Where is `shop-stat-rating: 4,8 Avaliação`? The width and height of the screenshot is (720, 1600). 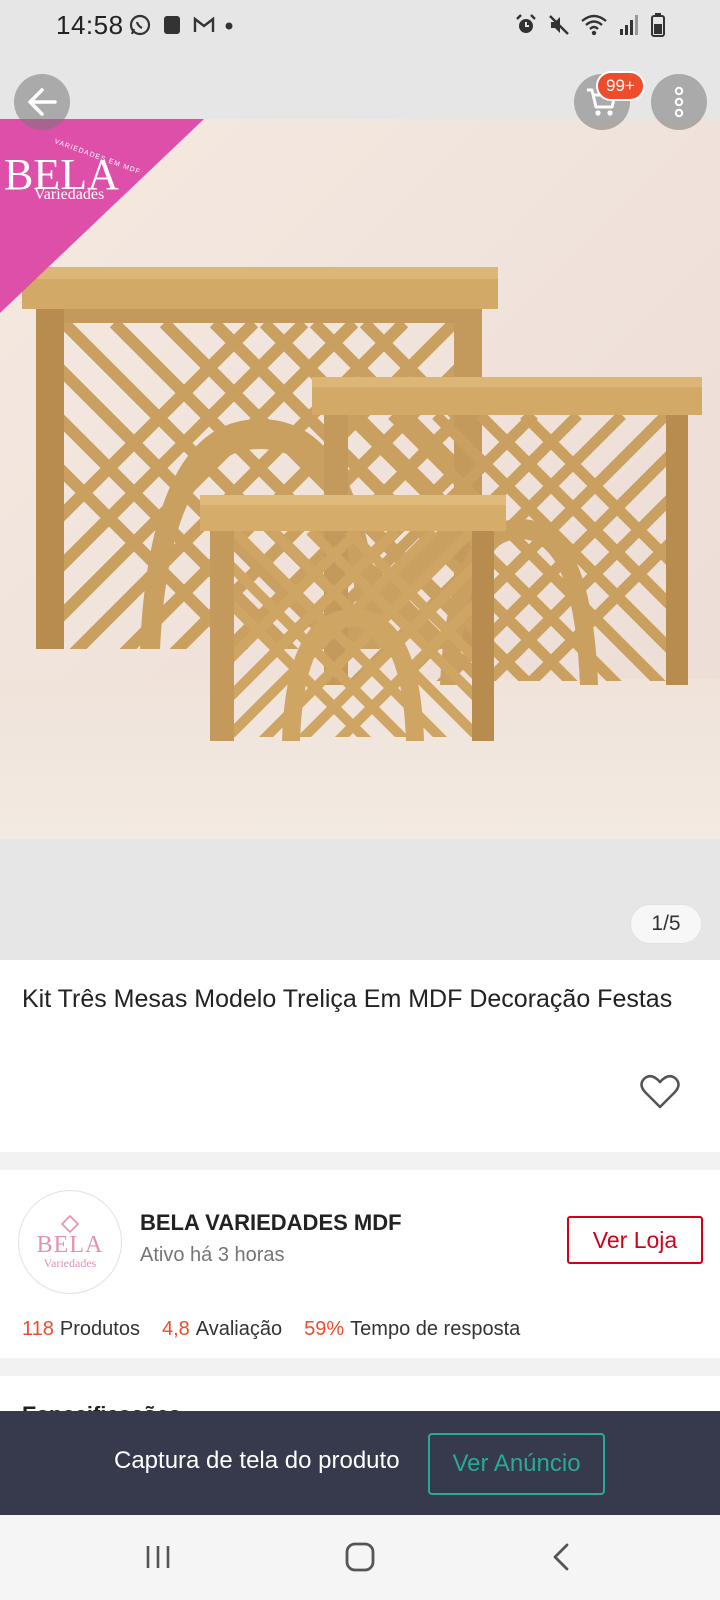 shop-stat-rating: 4,8 Avaliação is located at coordinates (222, 1329).